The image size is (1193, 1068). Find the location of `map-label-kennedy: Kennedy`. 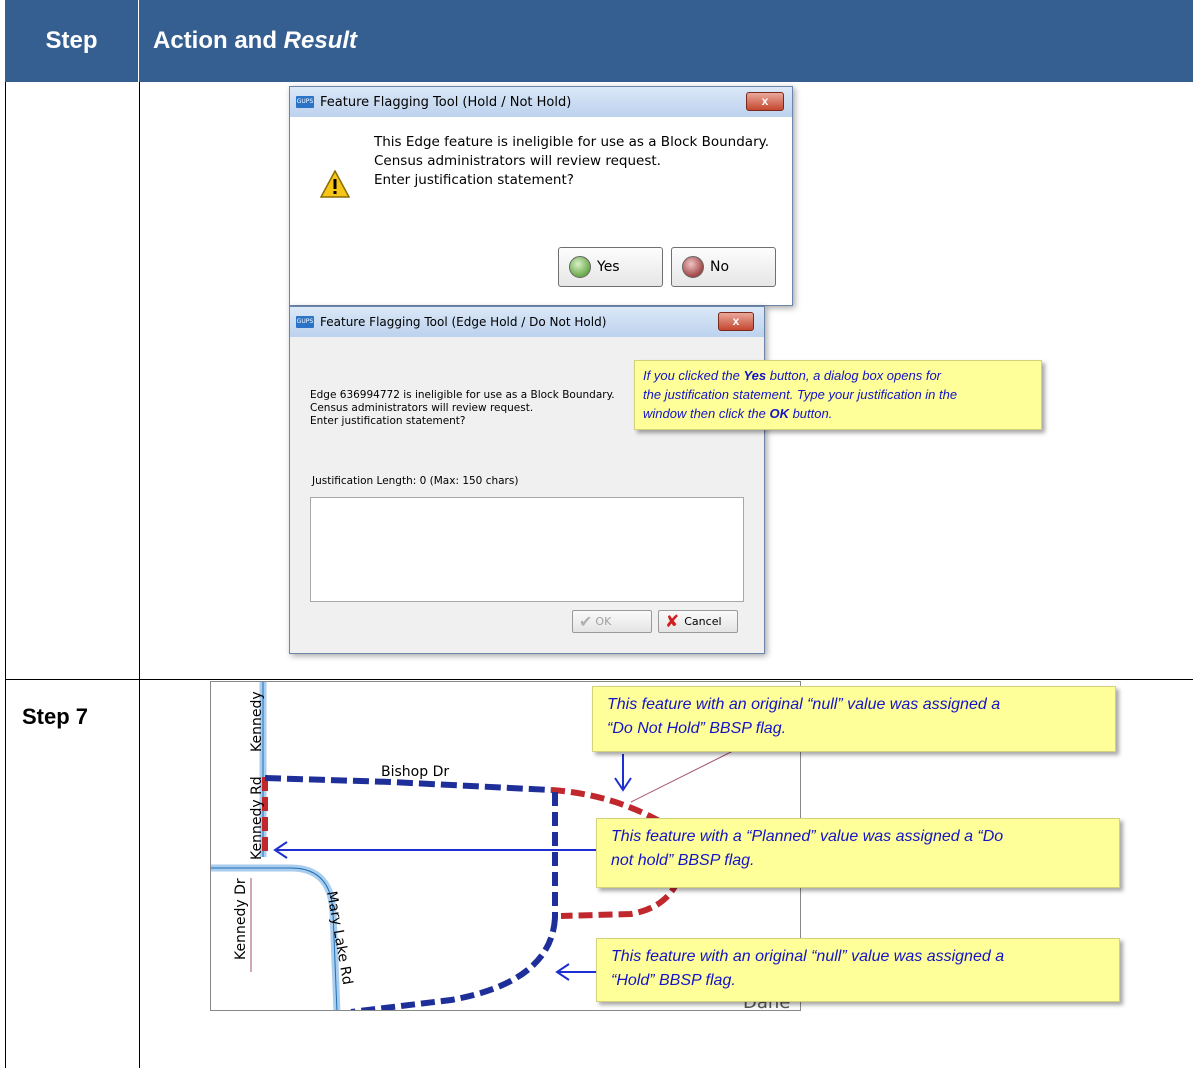

map-label-kennedy: Kennedy is located at coordinates (257, 721).